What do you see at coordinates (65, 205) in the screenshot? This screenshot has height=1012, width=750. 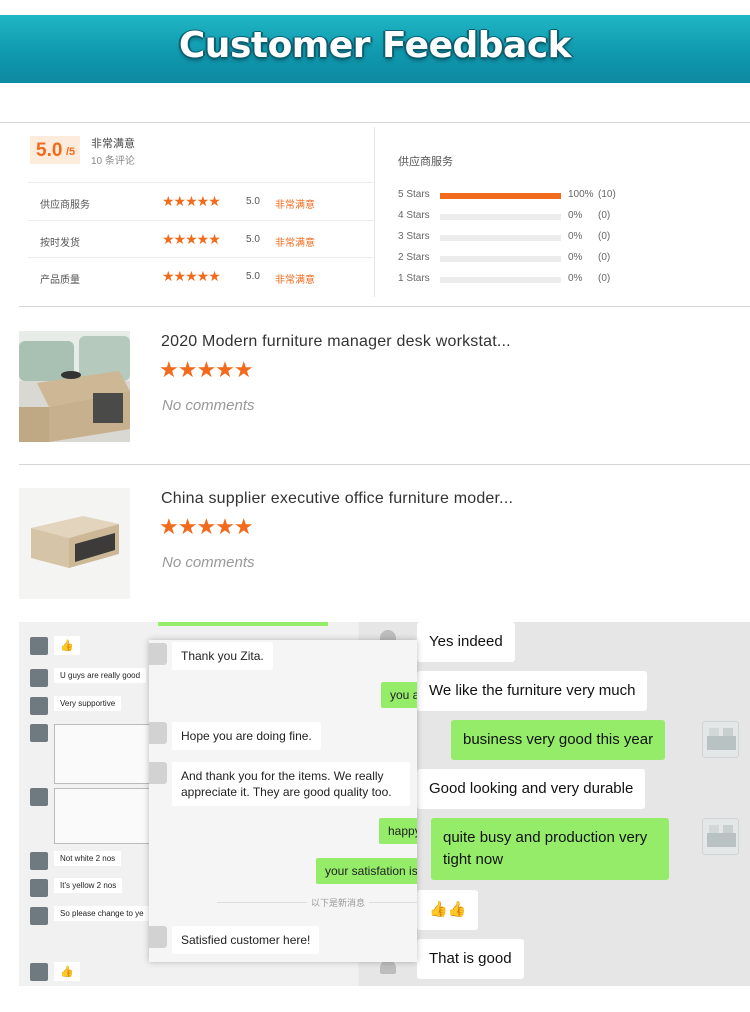 I see `rating-label: 供应商服务` at bounding box center [65, 205].